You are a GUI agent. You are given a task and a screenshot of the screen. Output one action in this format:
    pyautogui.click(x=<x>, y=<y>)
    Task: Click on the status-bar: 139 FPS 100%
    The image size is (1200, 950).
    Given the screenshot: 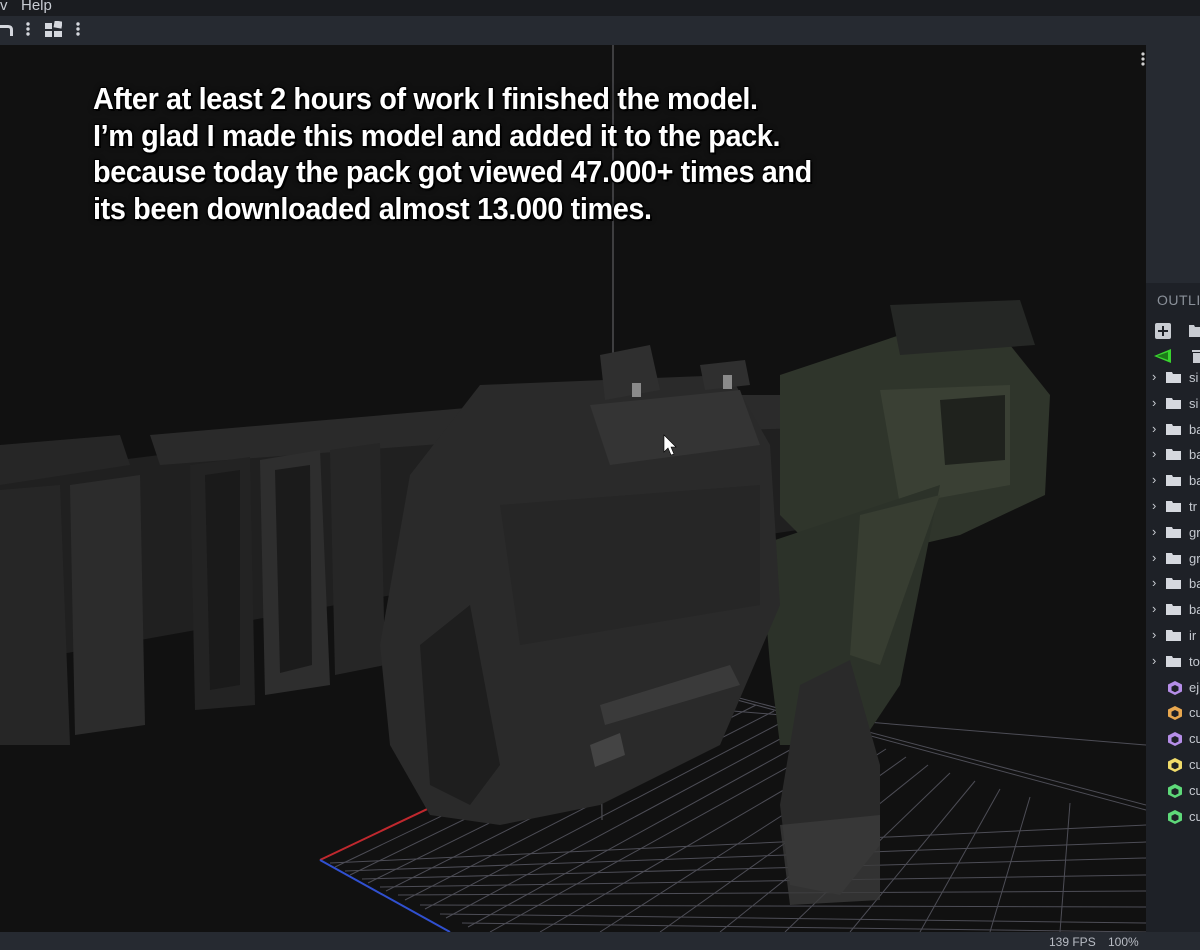 What is the action you would take?
    pyautogui.click(x=600, y=941)
    